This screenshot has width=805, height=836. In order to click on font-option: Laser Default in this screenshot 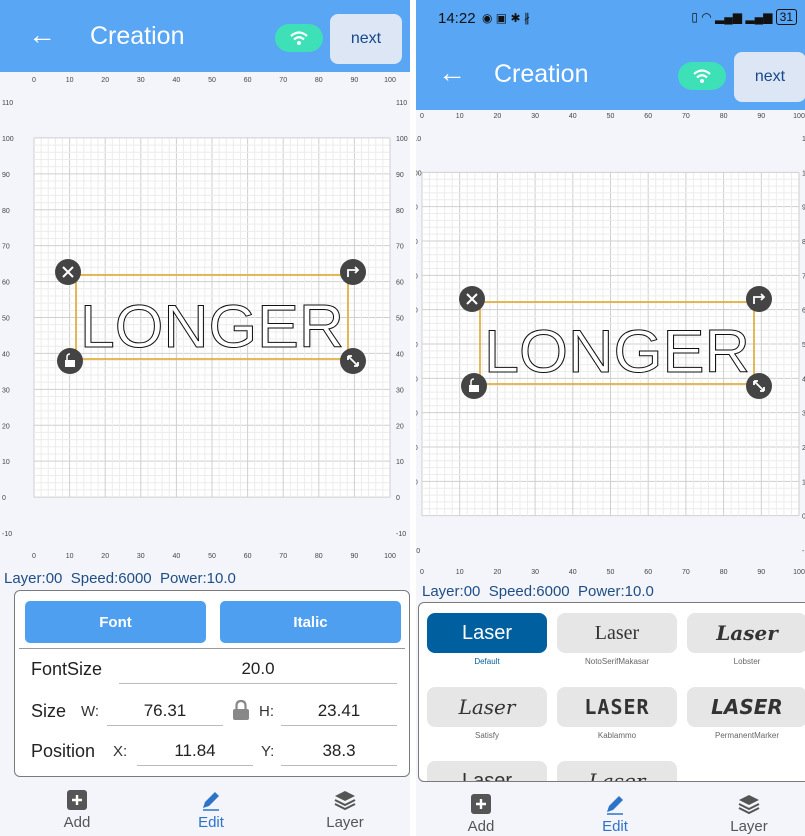, I will do `click(487, 639)`.